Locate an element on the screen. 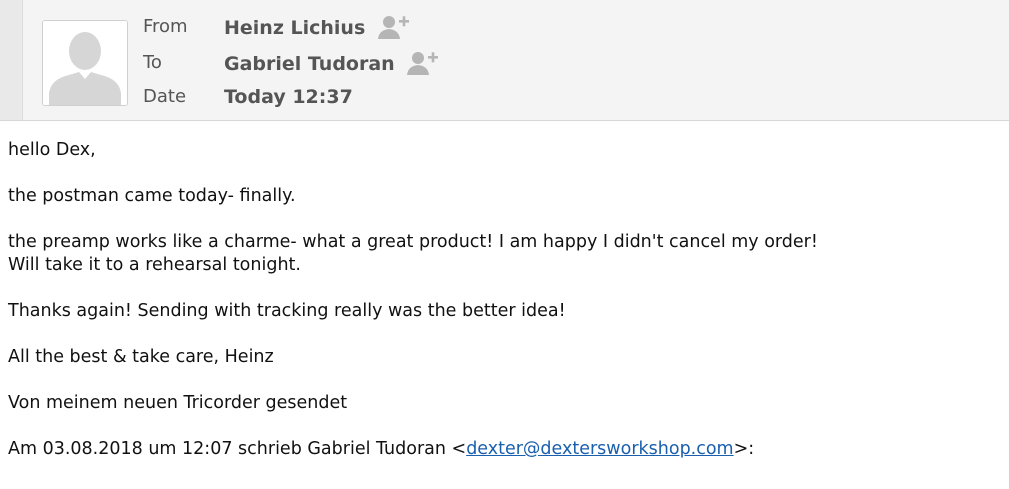 The image size is (1009, 489). date-label: Date is located at coordinates (165, 96).